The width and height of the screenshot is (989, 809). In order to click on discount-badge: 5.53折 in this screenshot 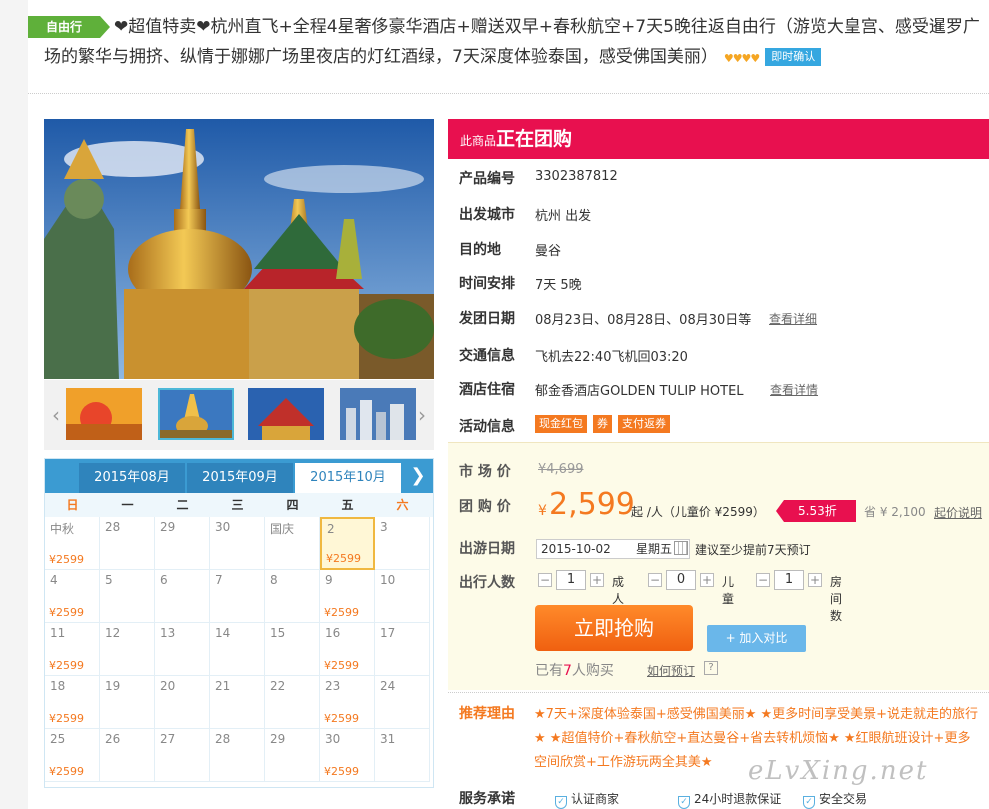, I will do `click(816, 511)`.